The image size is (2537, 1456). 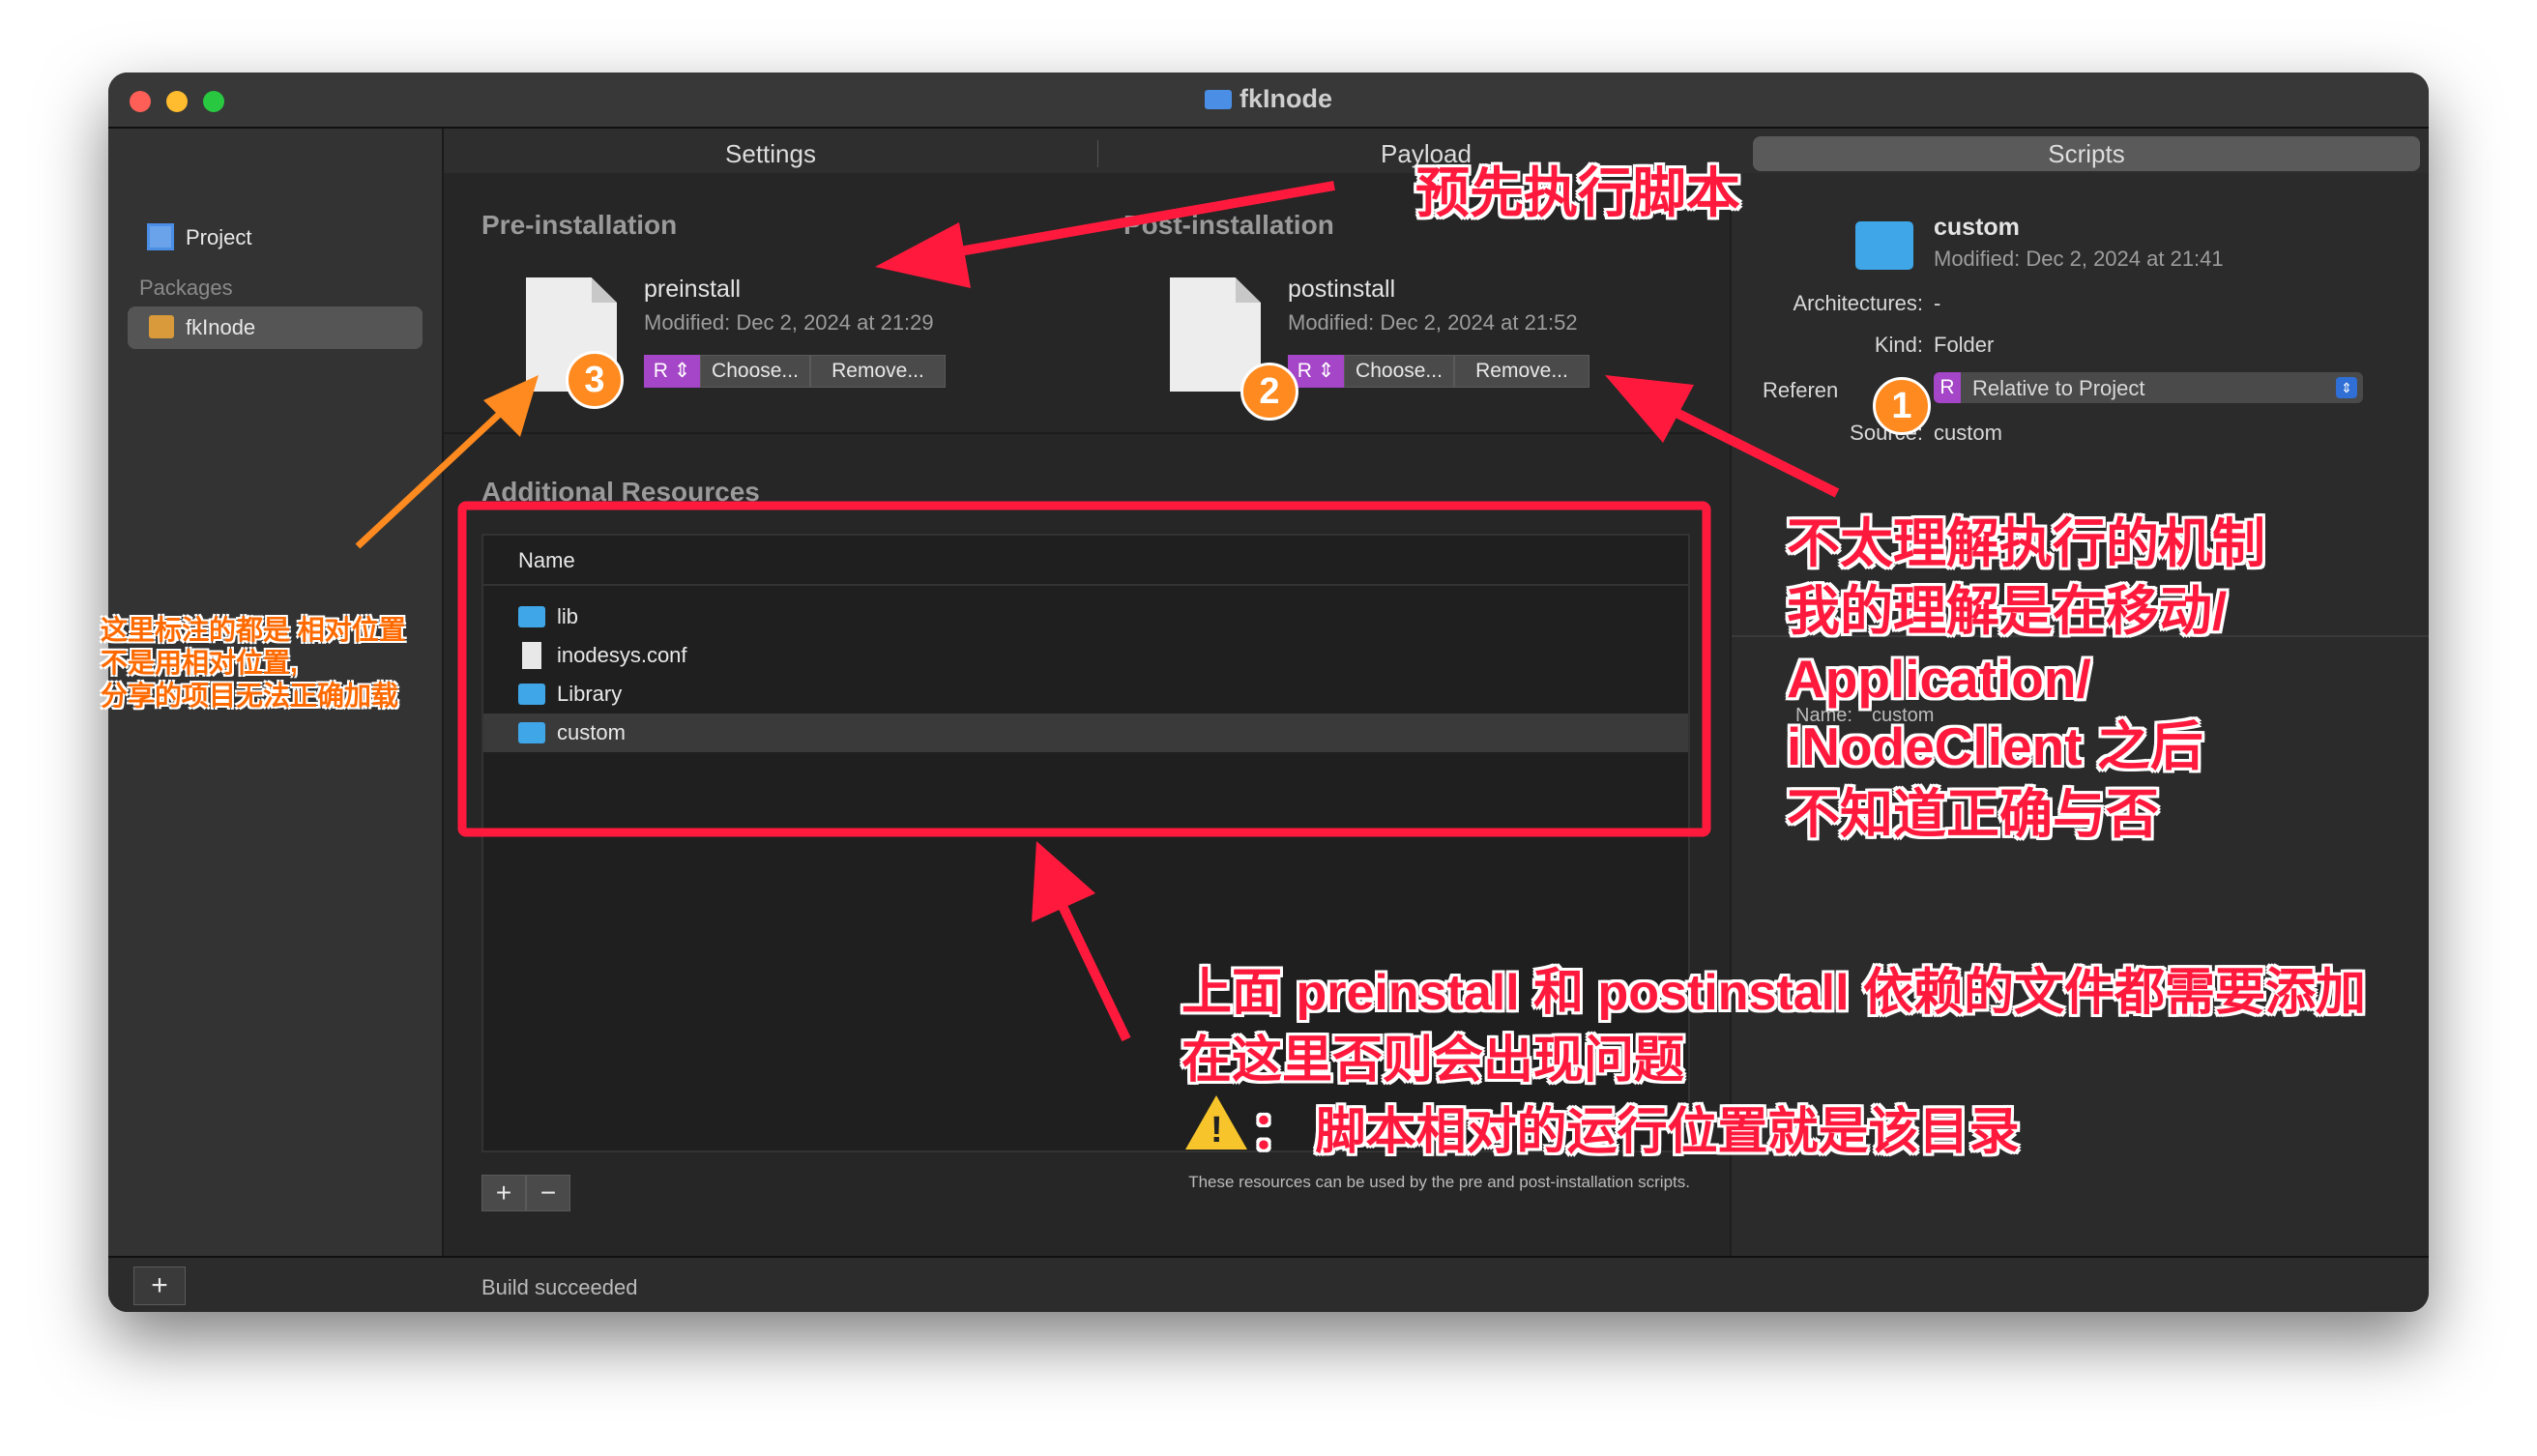 I want to click on annotation-warning: ： 脚本相对的运行位置就是该目录, so click(x=1635, y=1132).